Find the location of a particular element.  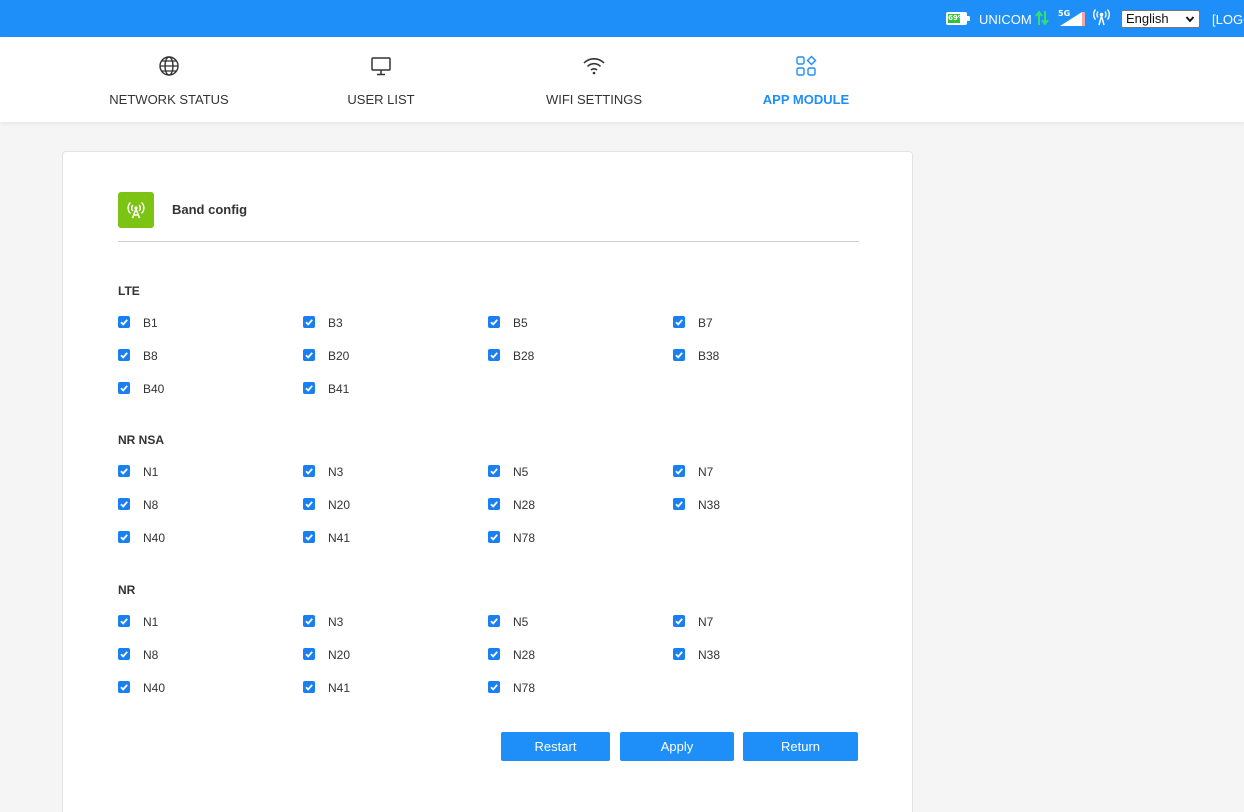

battery-percent: 69% is located at coordinates (956, 18).